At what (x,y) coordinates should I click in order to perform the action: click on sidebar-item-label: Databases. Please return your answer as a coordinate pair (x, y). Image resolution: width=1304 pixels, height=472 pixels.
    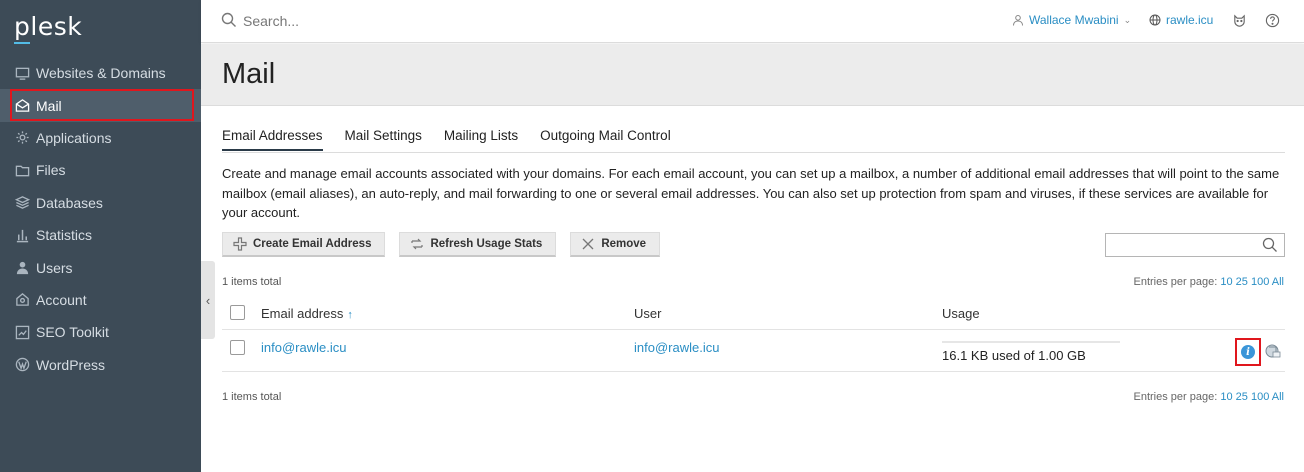
    Looking at the image, I should click on (69, 202).